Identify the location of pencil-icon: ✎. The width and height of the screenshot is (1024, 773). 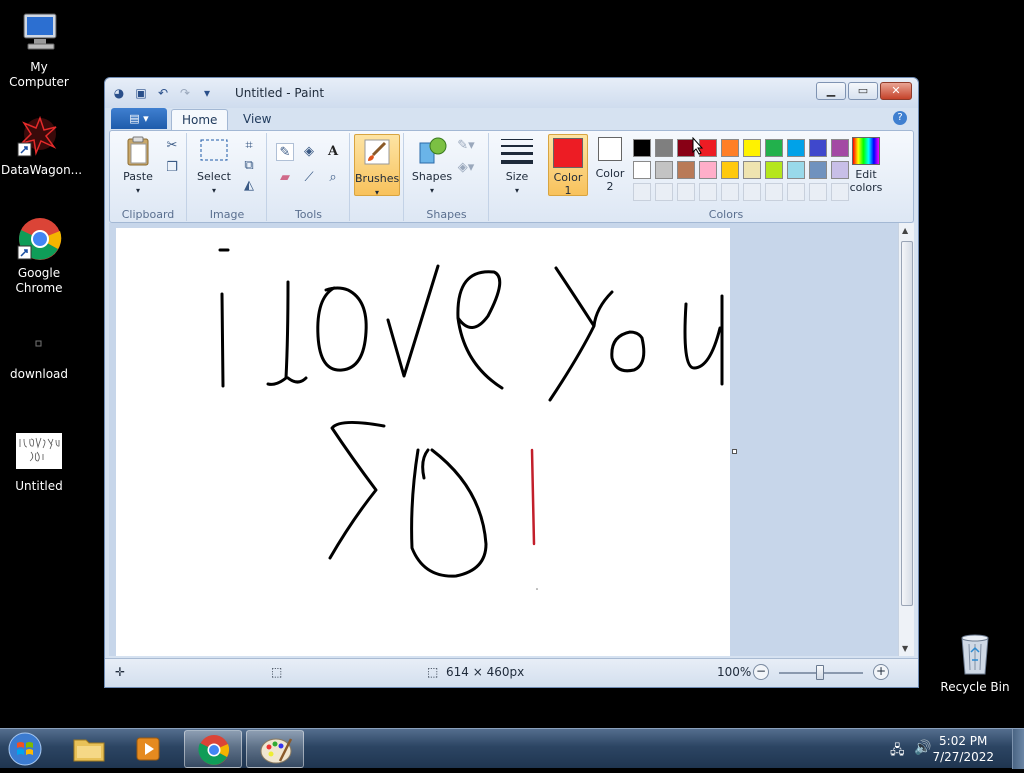
(285, 152).